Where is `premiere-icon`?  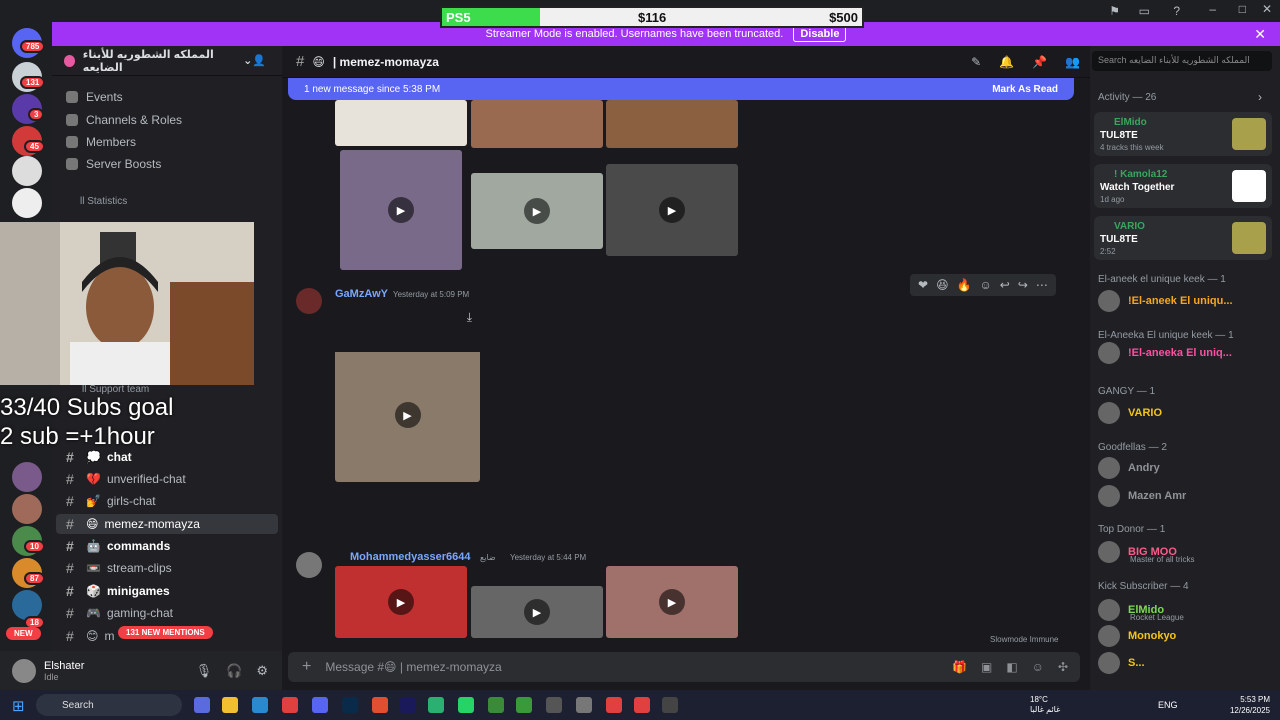 premiere-icon is located at coordinates (408, 705).